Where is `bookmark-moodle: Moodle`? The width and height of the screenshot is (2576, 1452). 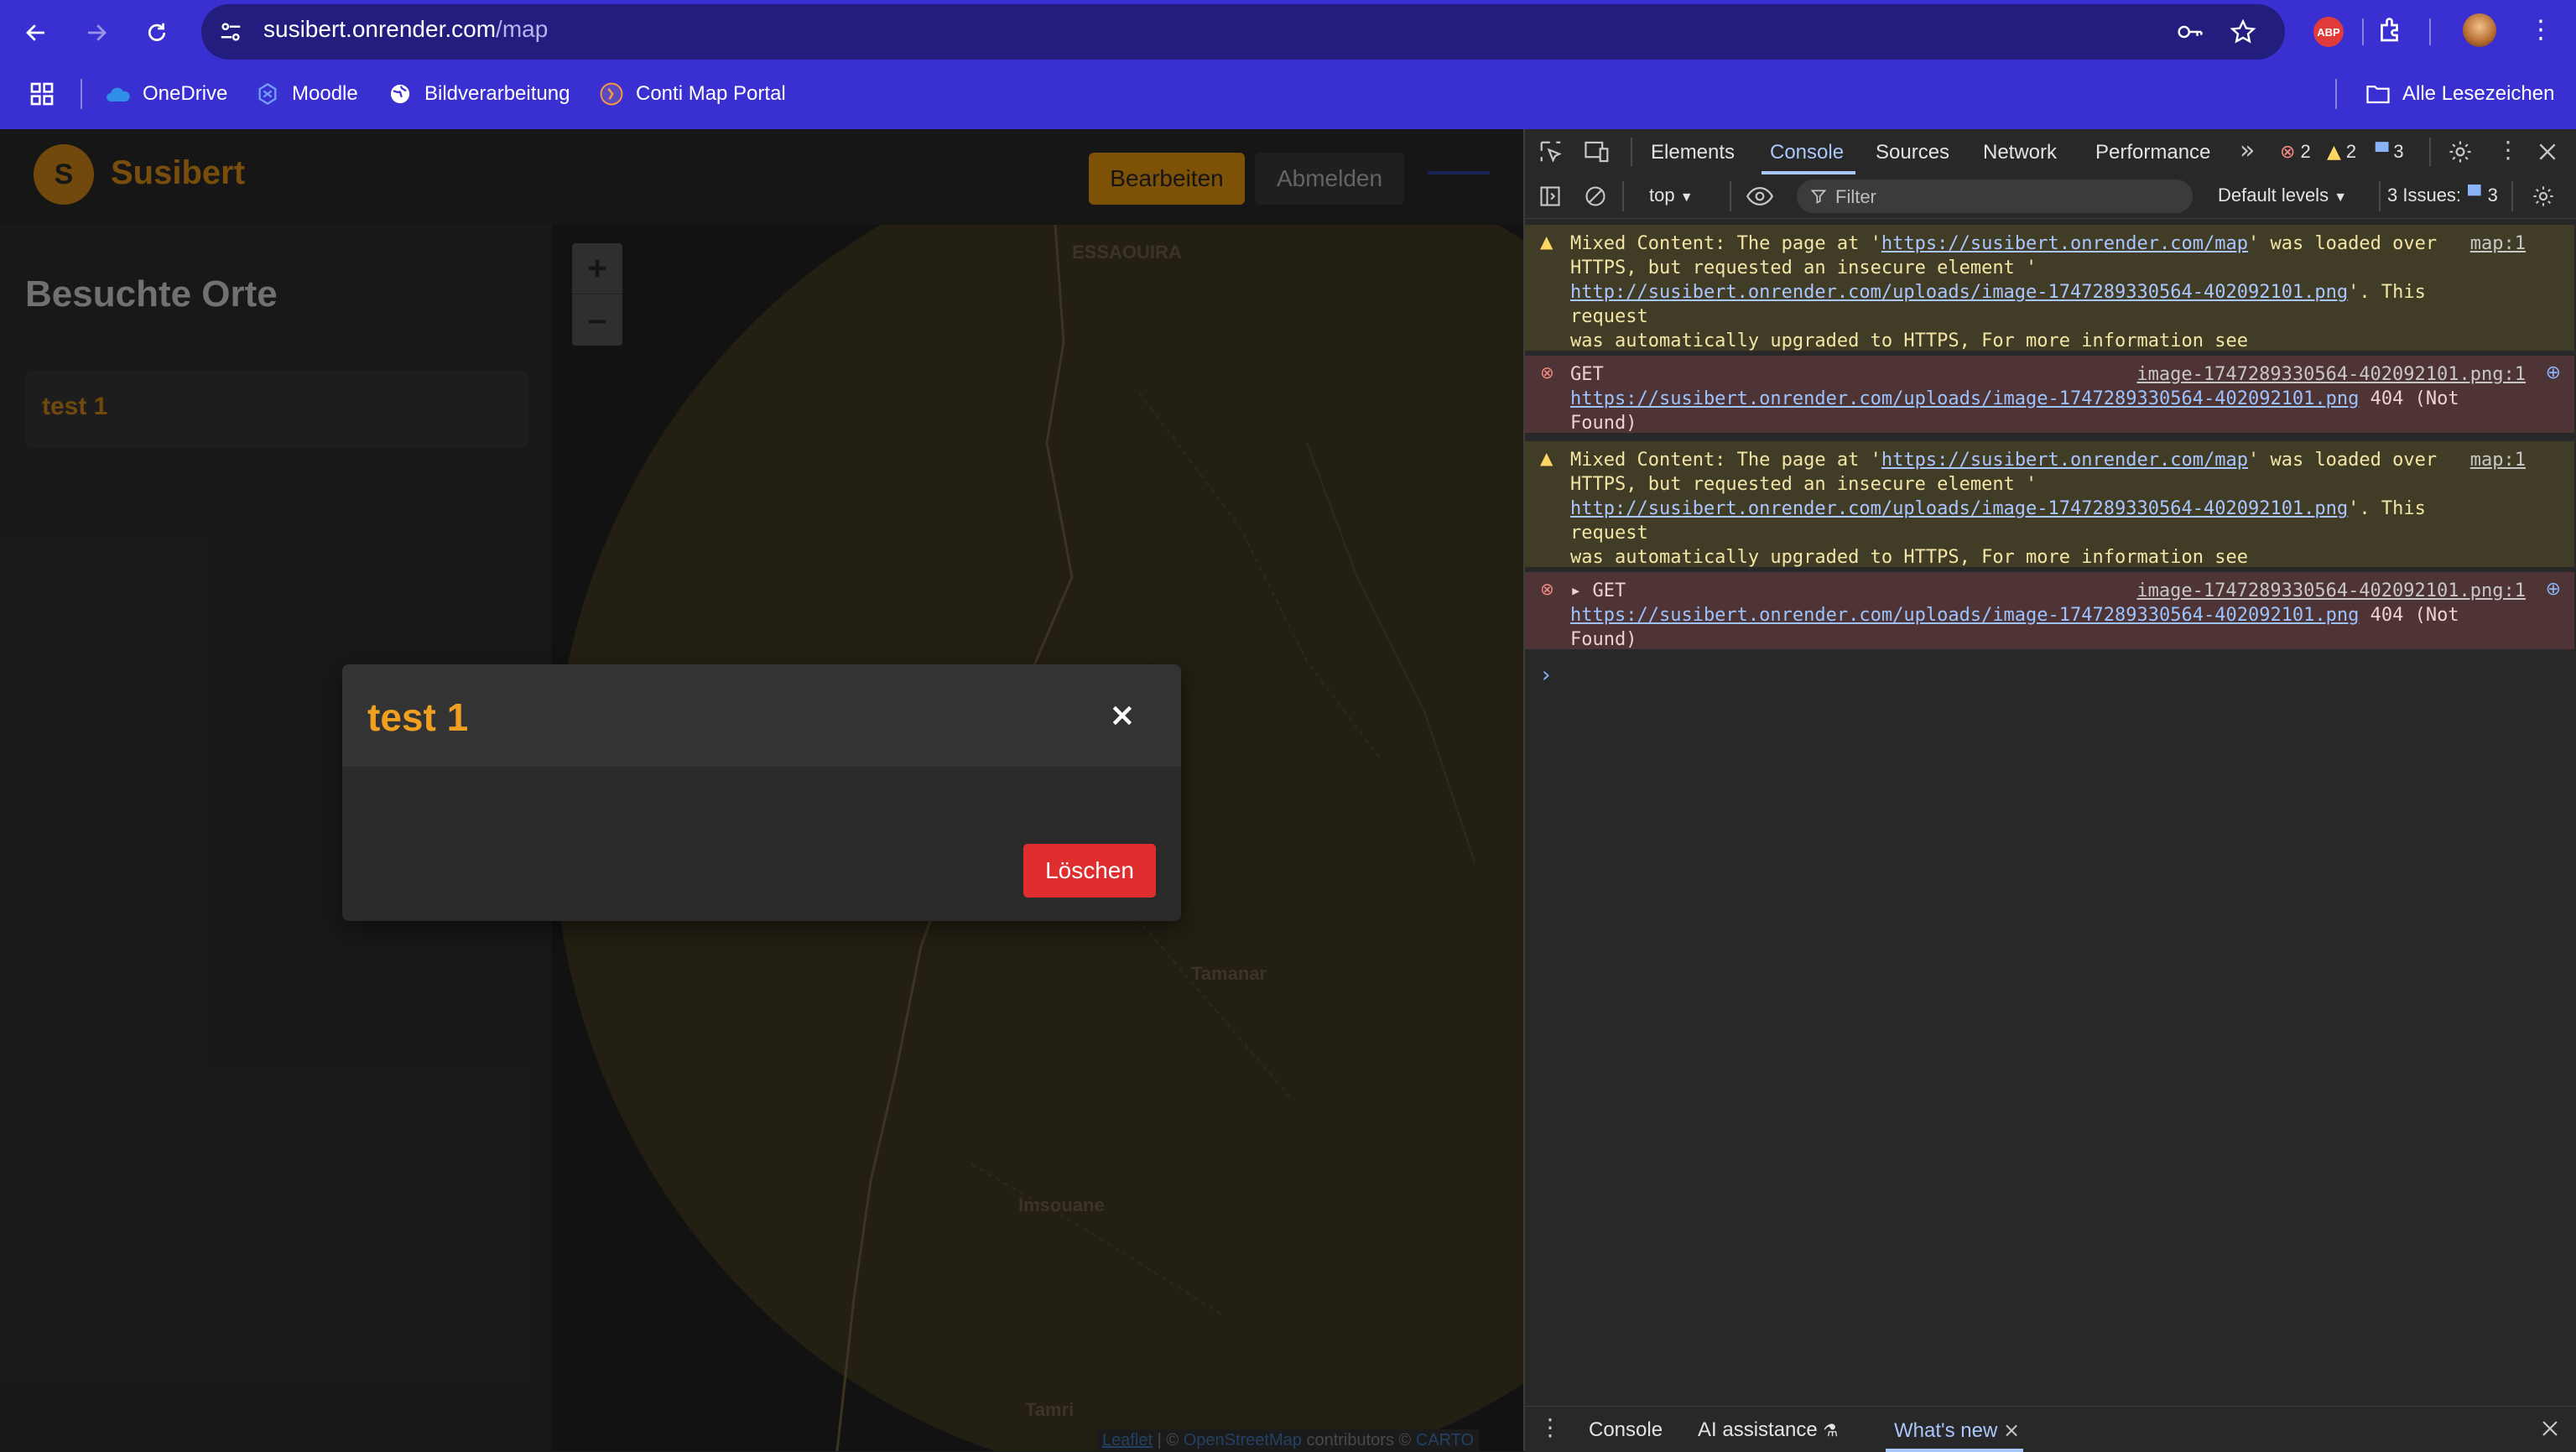 bookmark-moodle: Moodle is located at coordinates (306, 94).